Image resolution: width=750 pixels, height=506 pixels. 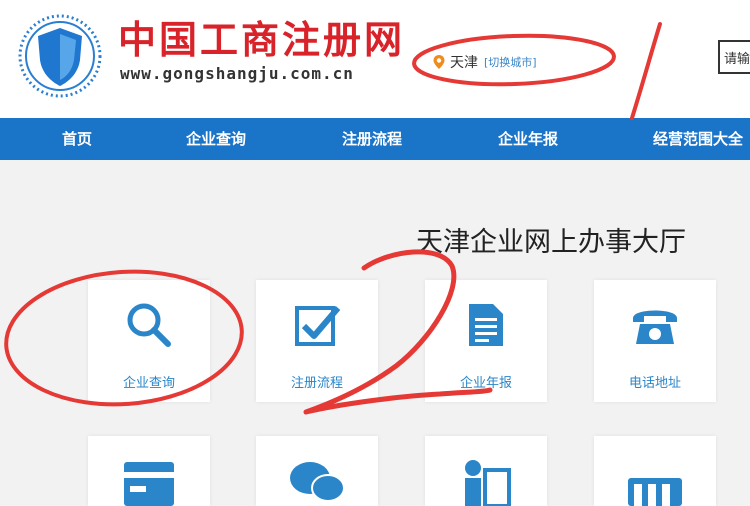 I want to click on document-icon, so click(x=486, y=325).